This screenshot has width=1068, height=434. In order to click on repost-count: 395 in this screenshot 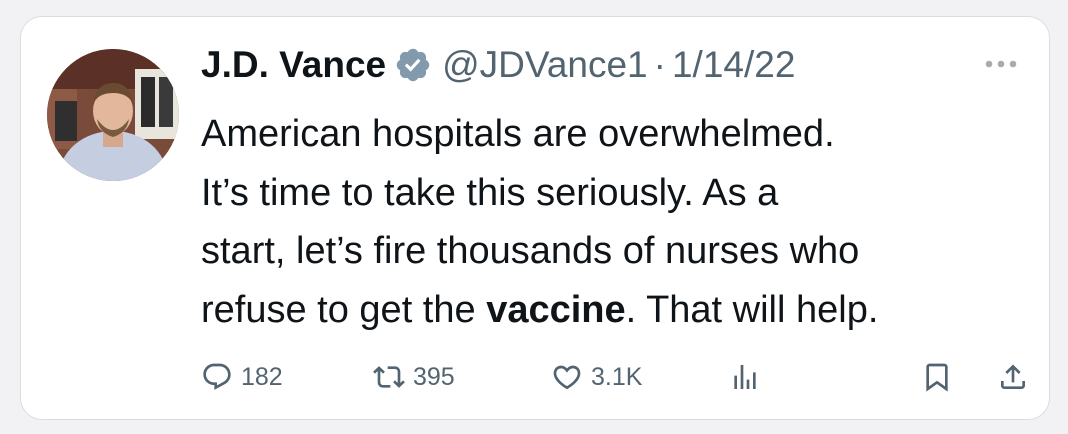, I will do `click(434, 376)`.